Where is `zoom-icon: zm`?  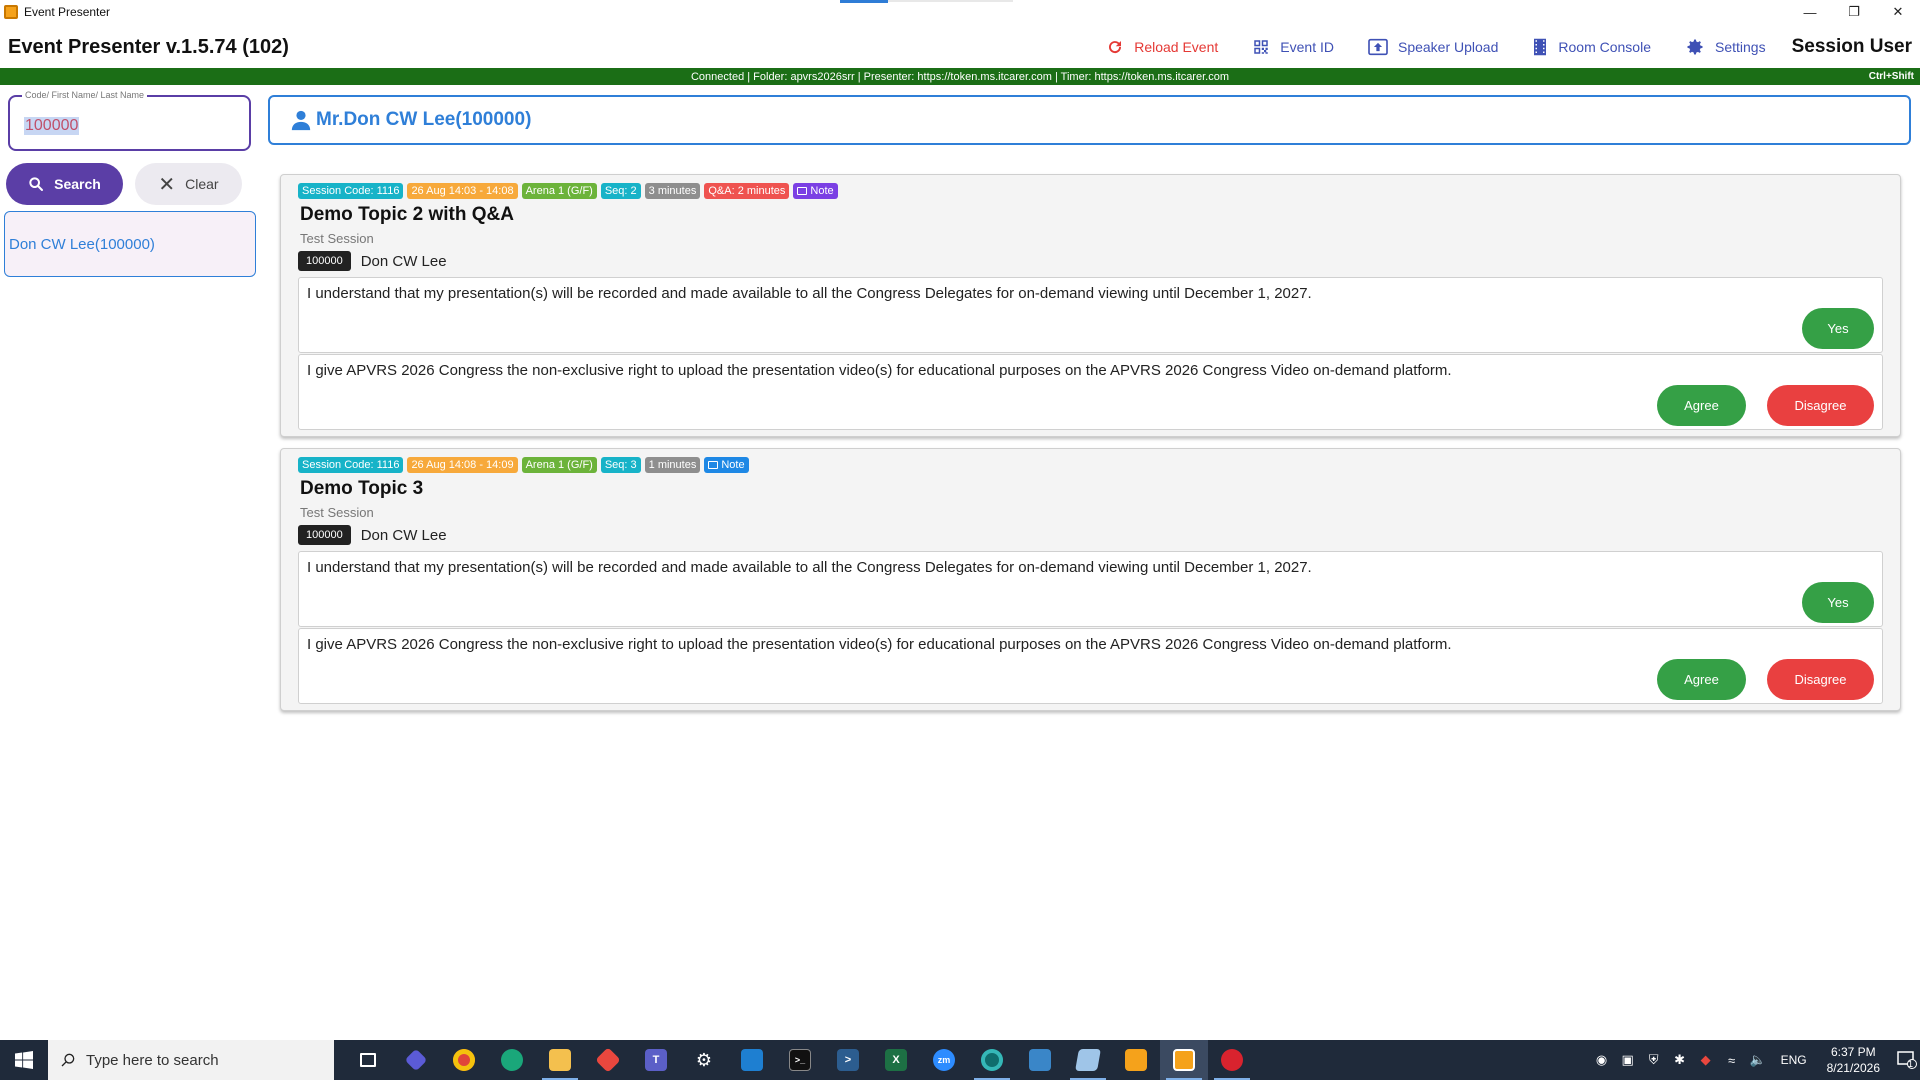 zoom-icon: zm is located at coordinates (944, 1060).